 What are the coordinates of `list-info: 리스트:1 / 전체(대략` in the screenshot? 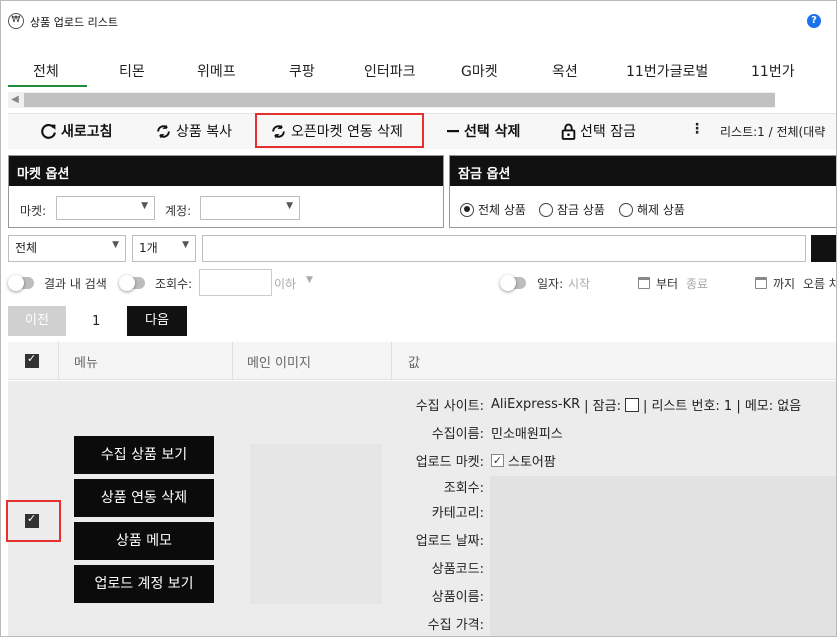 It's located at (773, 132).